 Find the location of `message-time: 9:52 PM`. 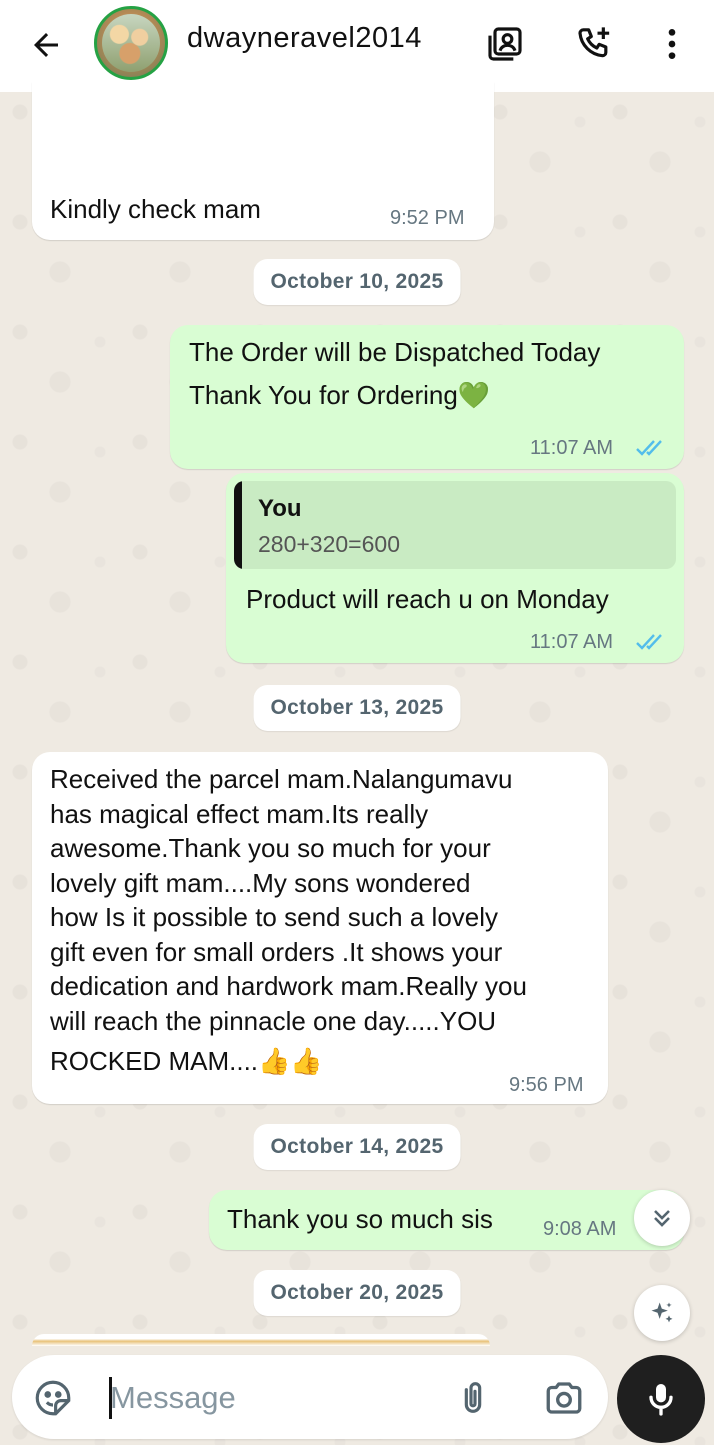

message-time: 9:52 PM is located at coordinates (427, 218).